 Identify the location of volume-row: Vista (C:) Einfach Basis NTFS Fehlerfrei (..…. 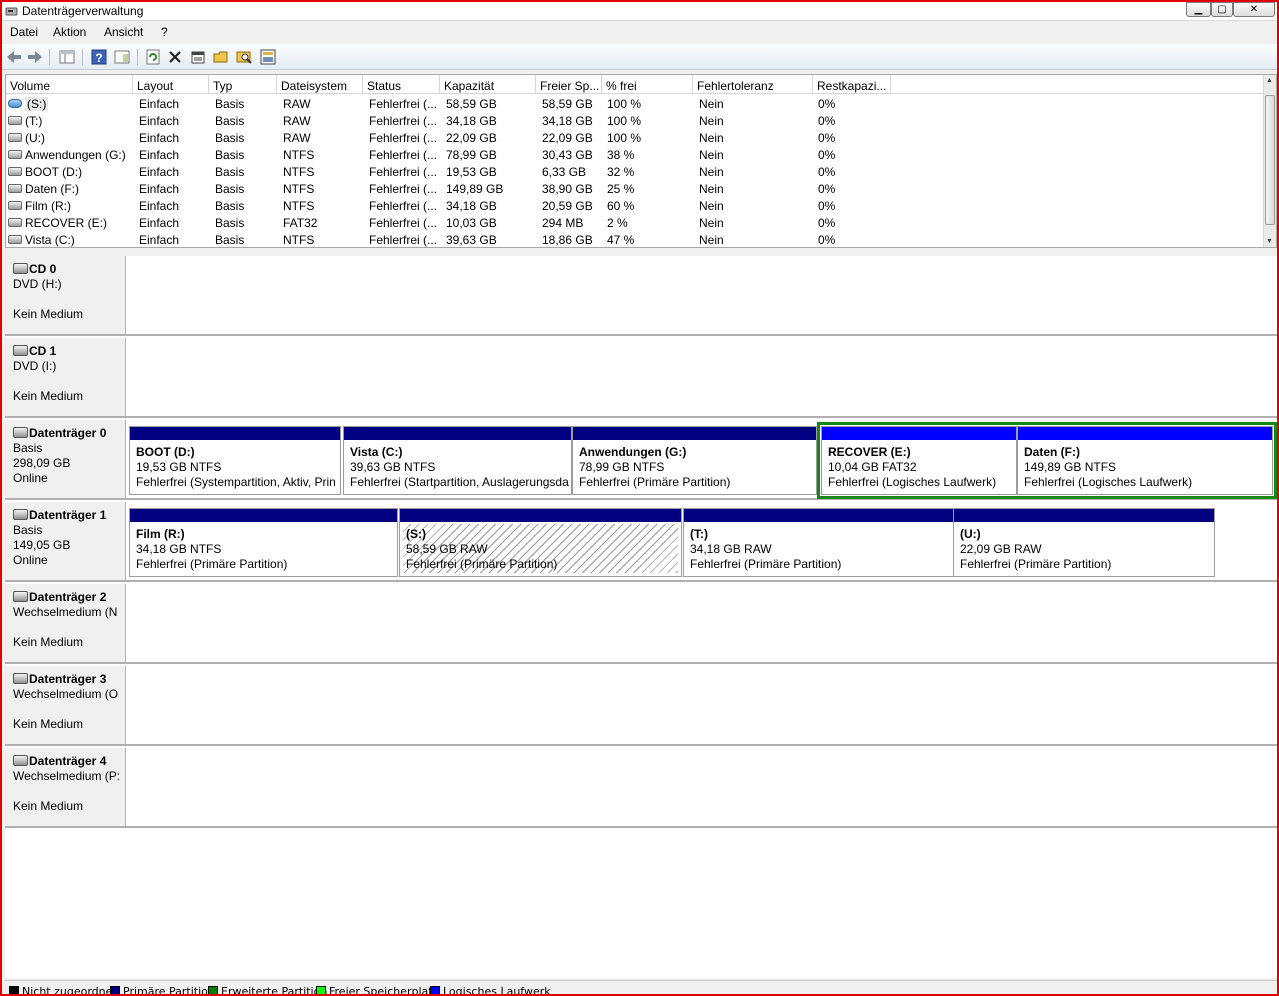
(635, 239).